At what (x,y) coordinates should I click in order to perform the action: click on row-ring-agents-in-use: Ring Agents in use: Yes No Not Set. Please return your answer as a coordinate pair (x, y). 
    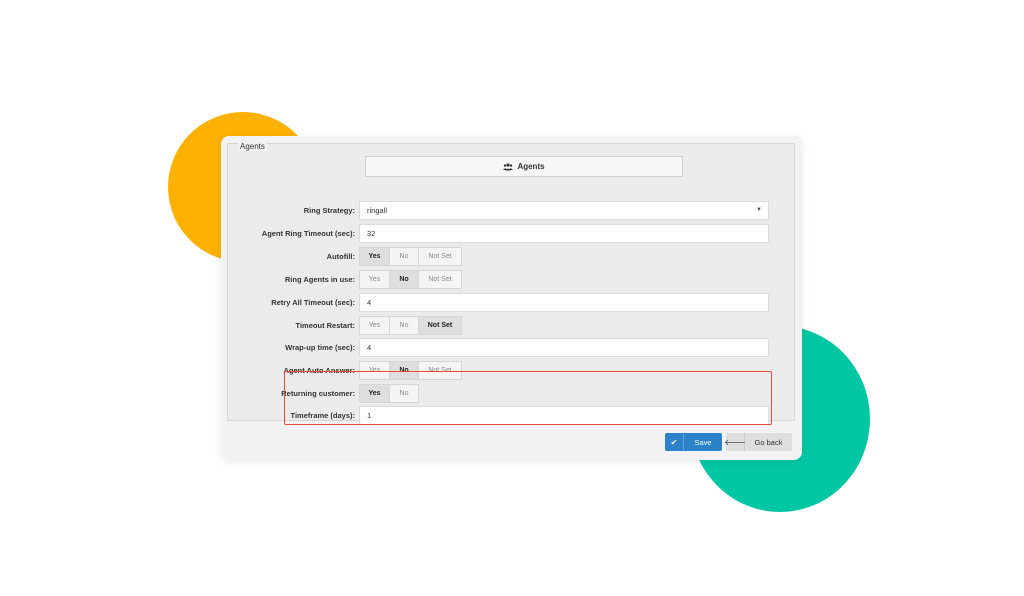
    Looking at the image, I should click on (511, 279).